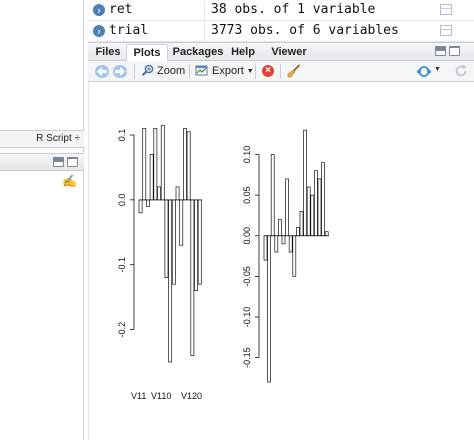  Describe the element at coordinates (120, 71) in the screenshot. I see `arrow-right-icon` at that location.